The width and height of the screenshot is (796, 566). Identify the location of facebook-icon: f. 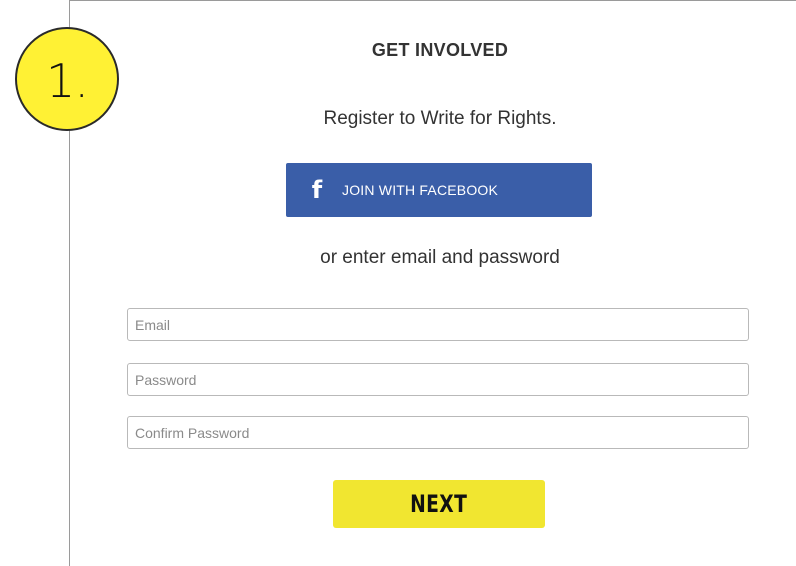
(317, 190).